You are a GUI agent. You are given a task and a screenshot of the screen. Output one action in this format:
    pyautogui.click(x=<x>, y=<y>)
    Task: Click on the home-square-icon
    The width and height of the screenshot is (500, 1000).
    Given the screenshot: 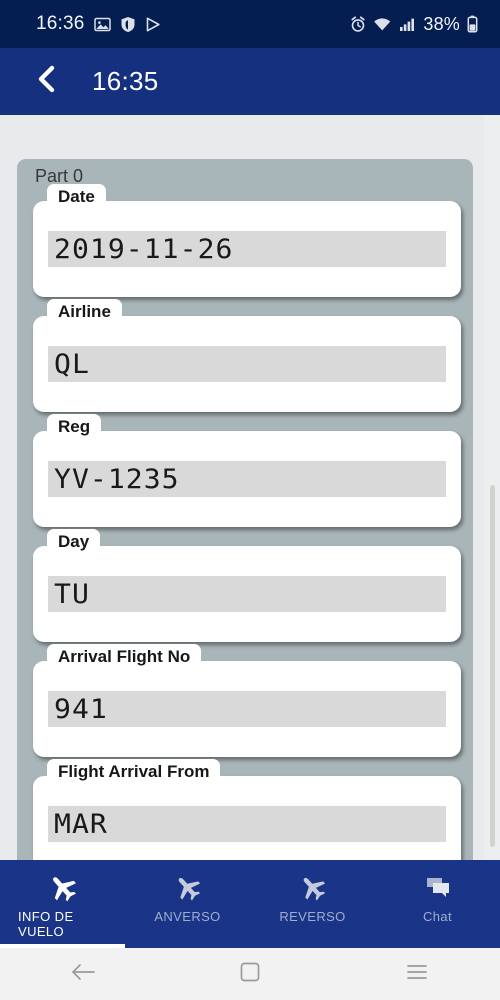 What is the action you would take?
    pyautogui.click(x=250, y=974)
    